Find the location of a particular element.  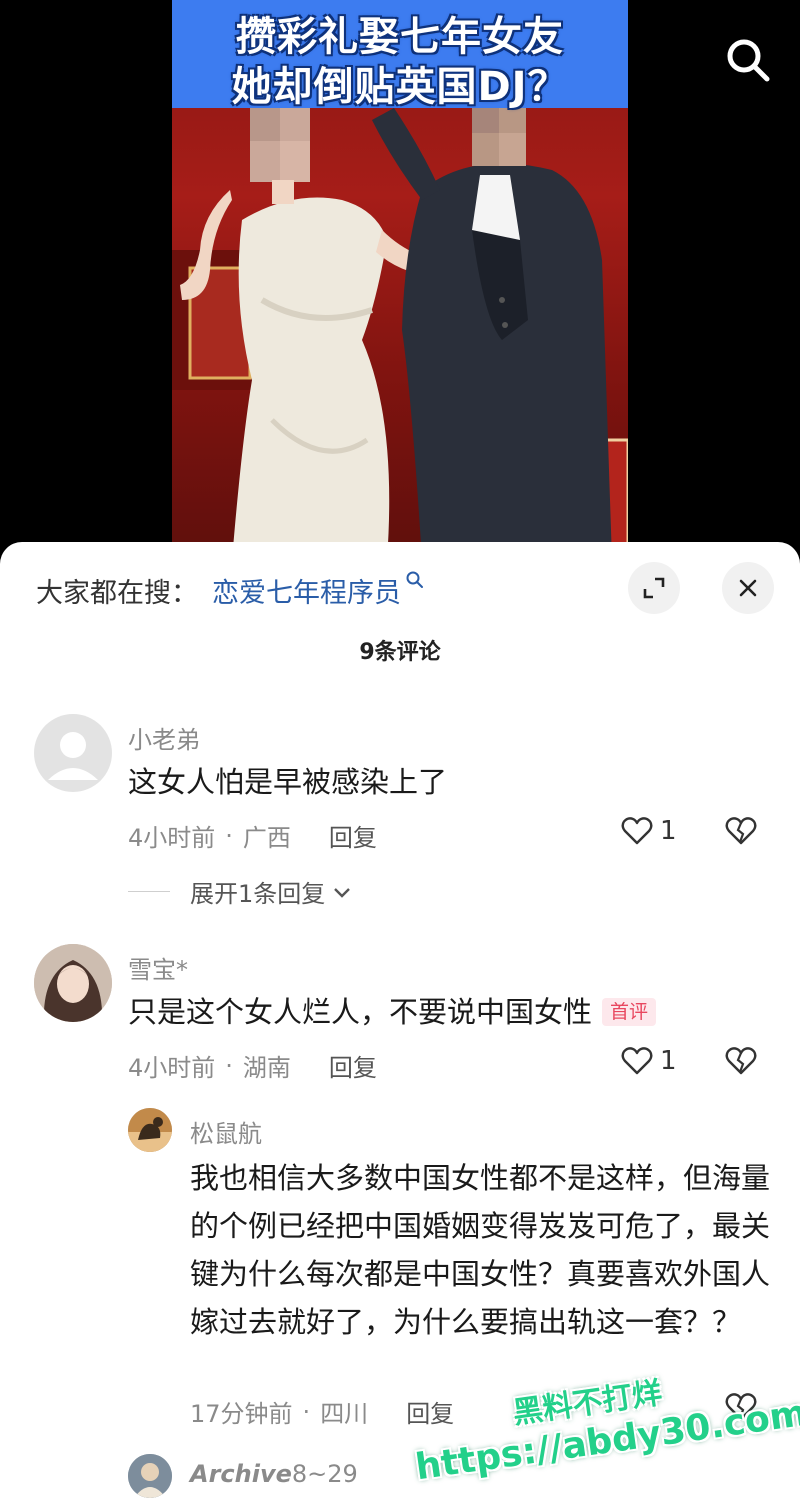

reply-time: 17分钟前 is located at coordinates (241, 1414).